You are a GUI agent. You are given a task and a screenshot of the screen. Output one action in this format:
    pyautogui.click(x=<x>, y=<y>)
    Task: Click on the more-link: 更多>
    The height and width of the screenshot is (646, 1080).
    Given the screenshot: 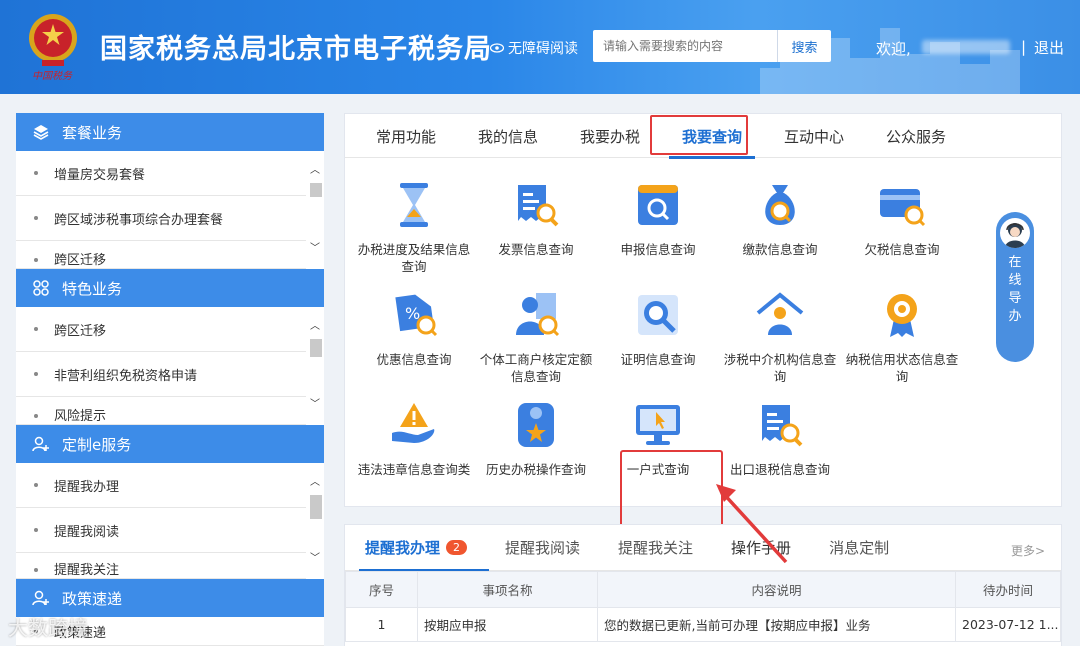 What is the action you would take?
    pyautogui.click(x=1028, y=550)
    